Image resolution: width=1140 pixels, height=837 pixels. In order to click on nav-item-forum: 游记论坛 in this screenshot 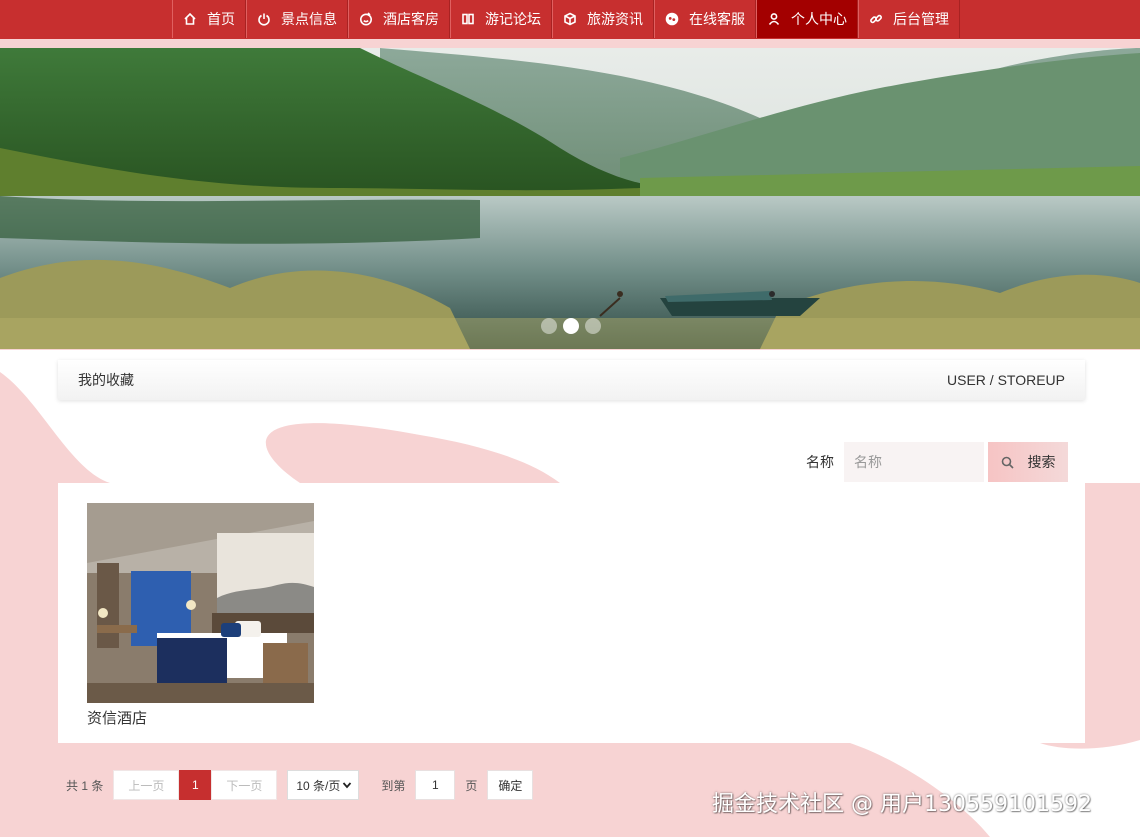, I will do `click(501, 19)`.